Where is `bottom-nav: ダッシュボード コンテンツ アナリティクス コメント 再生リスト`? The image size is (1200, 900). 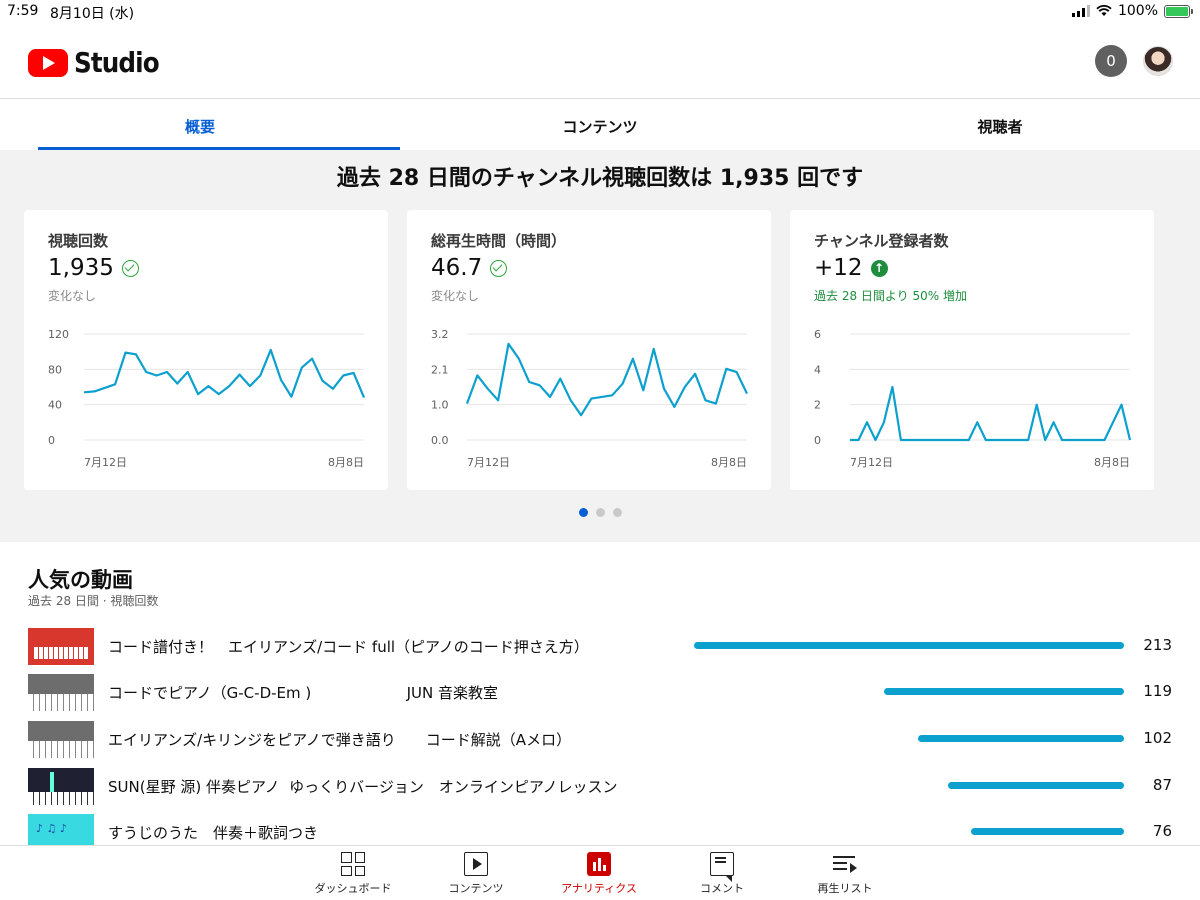 bottom-nav: ダッシュボード コンテンツ アナリティクス コメント 再生リスト is located at coordinates (600, 872).